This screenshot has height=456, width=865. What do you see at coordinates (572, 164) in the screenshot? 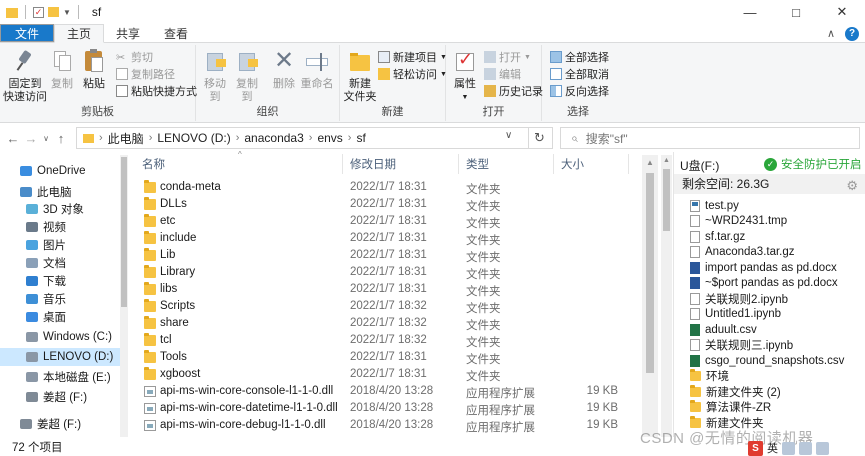
I see `column-header-size: 大小` at bounding box center [572, 164].